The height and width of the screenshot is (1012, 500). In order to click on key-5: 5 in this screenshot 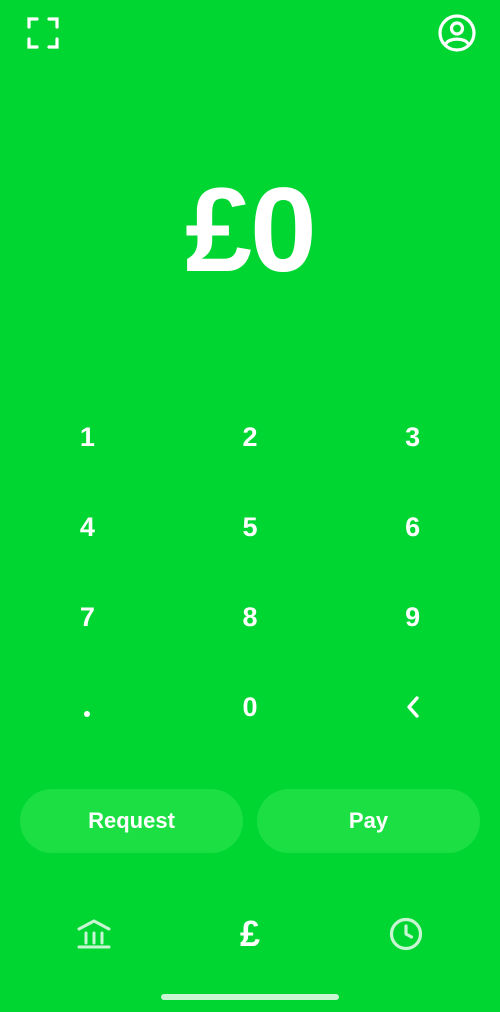, I will do `click(250, 527)`.